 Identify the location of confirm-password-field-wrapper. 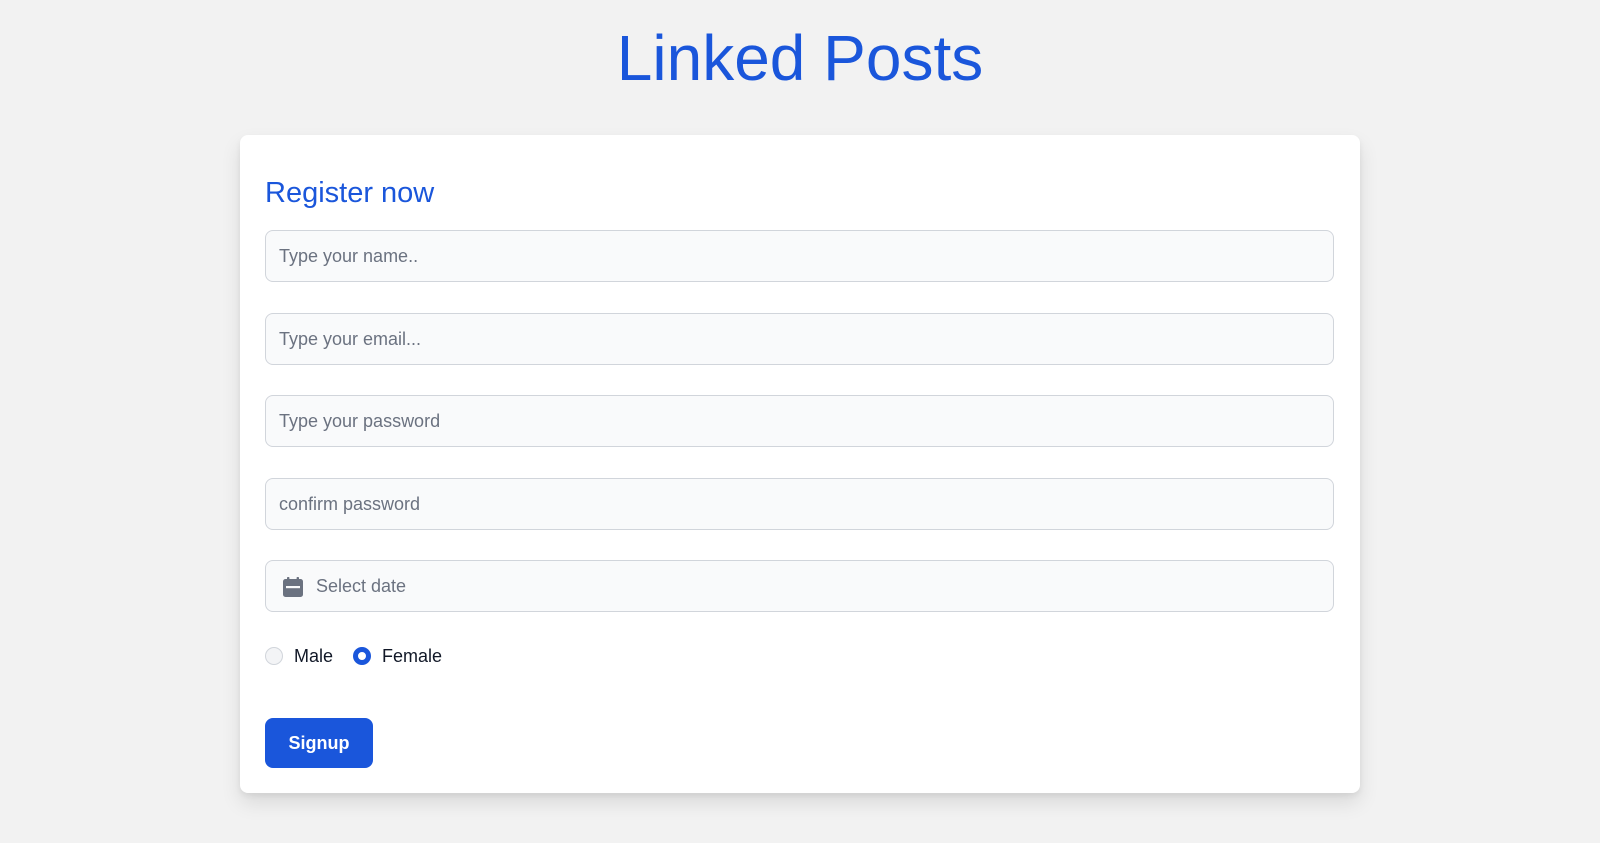
(799, 504).